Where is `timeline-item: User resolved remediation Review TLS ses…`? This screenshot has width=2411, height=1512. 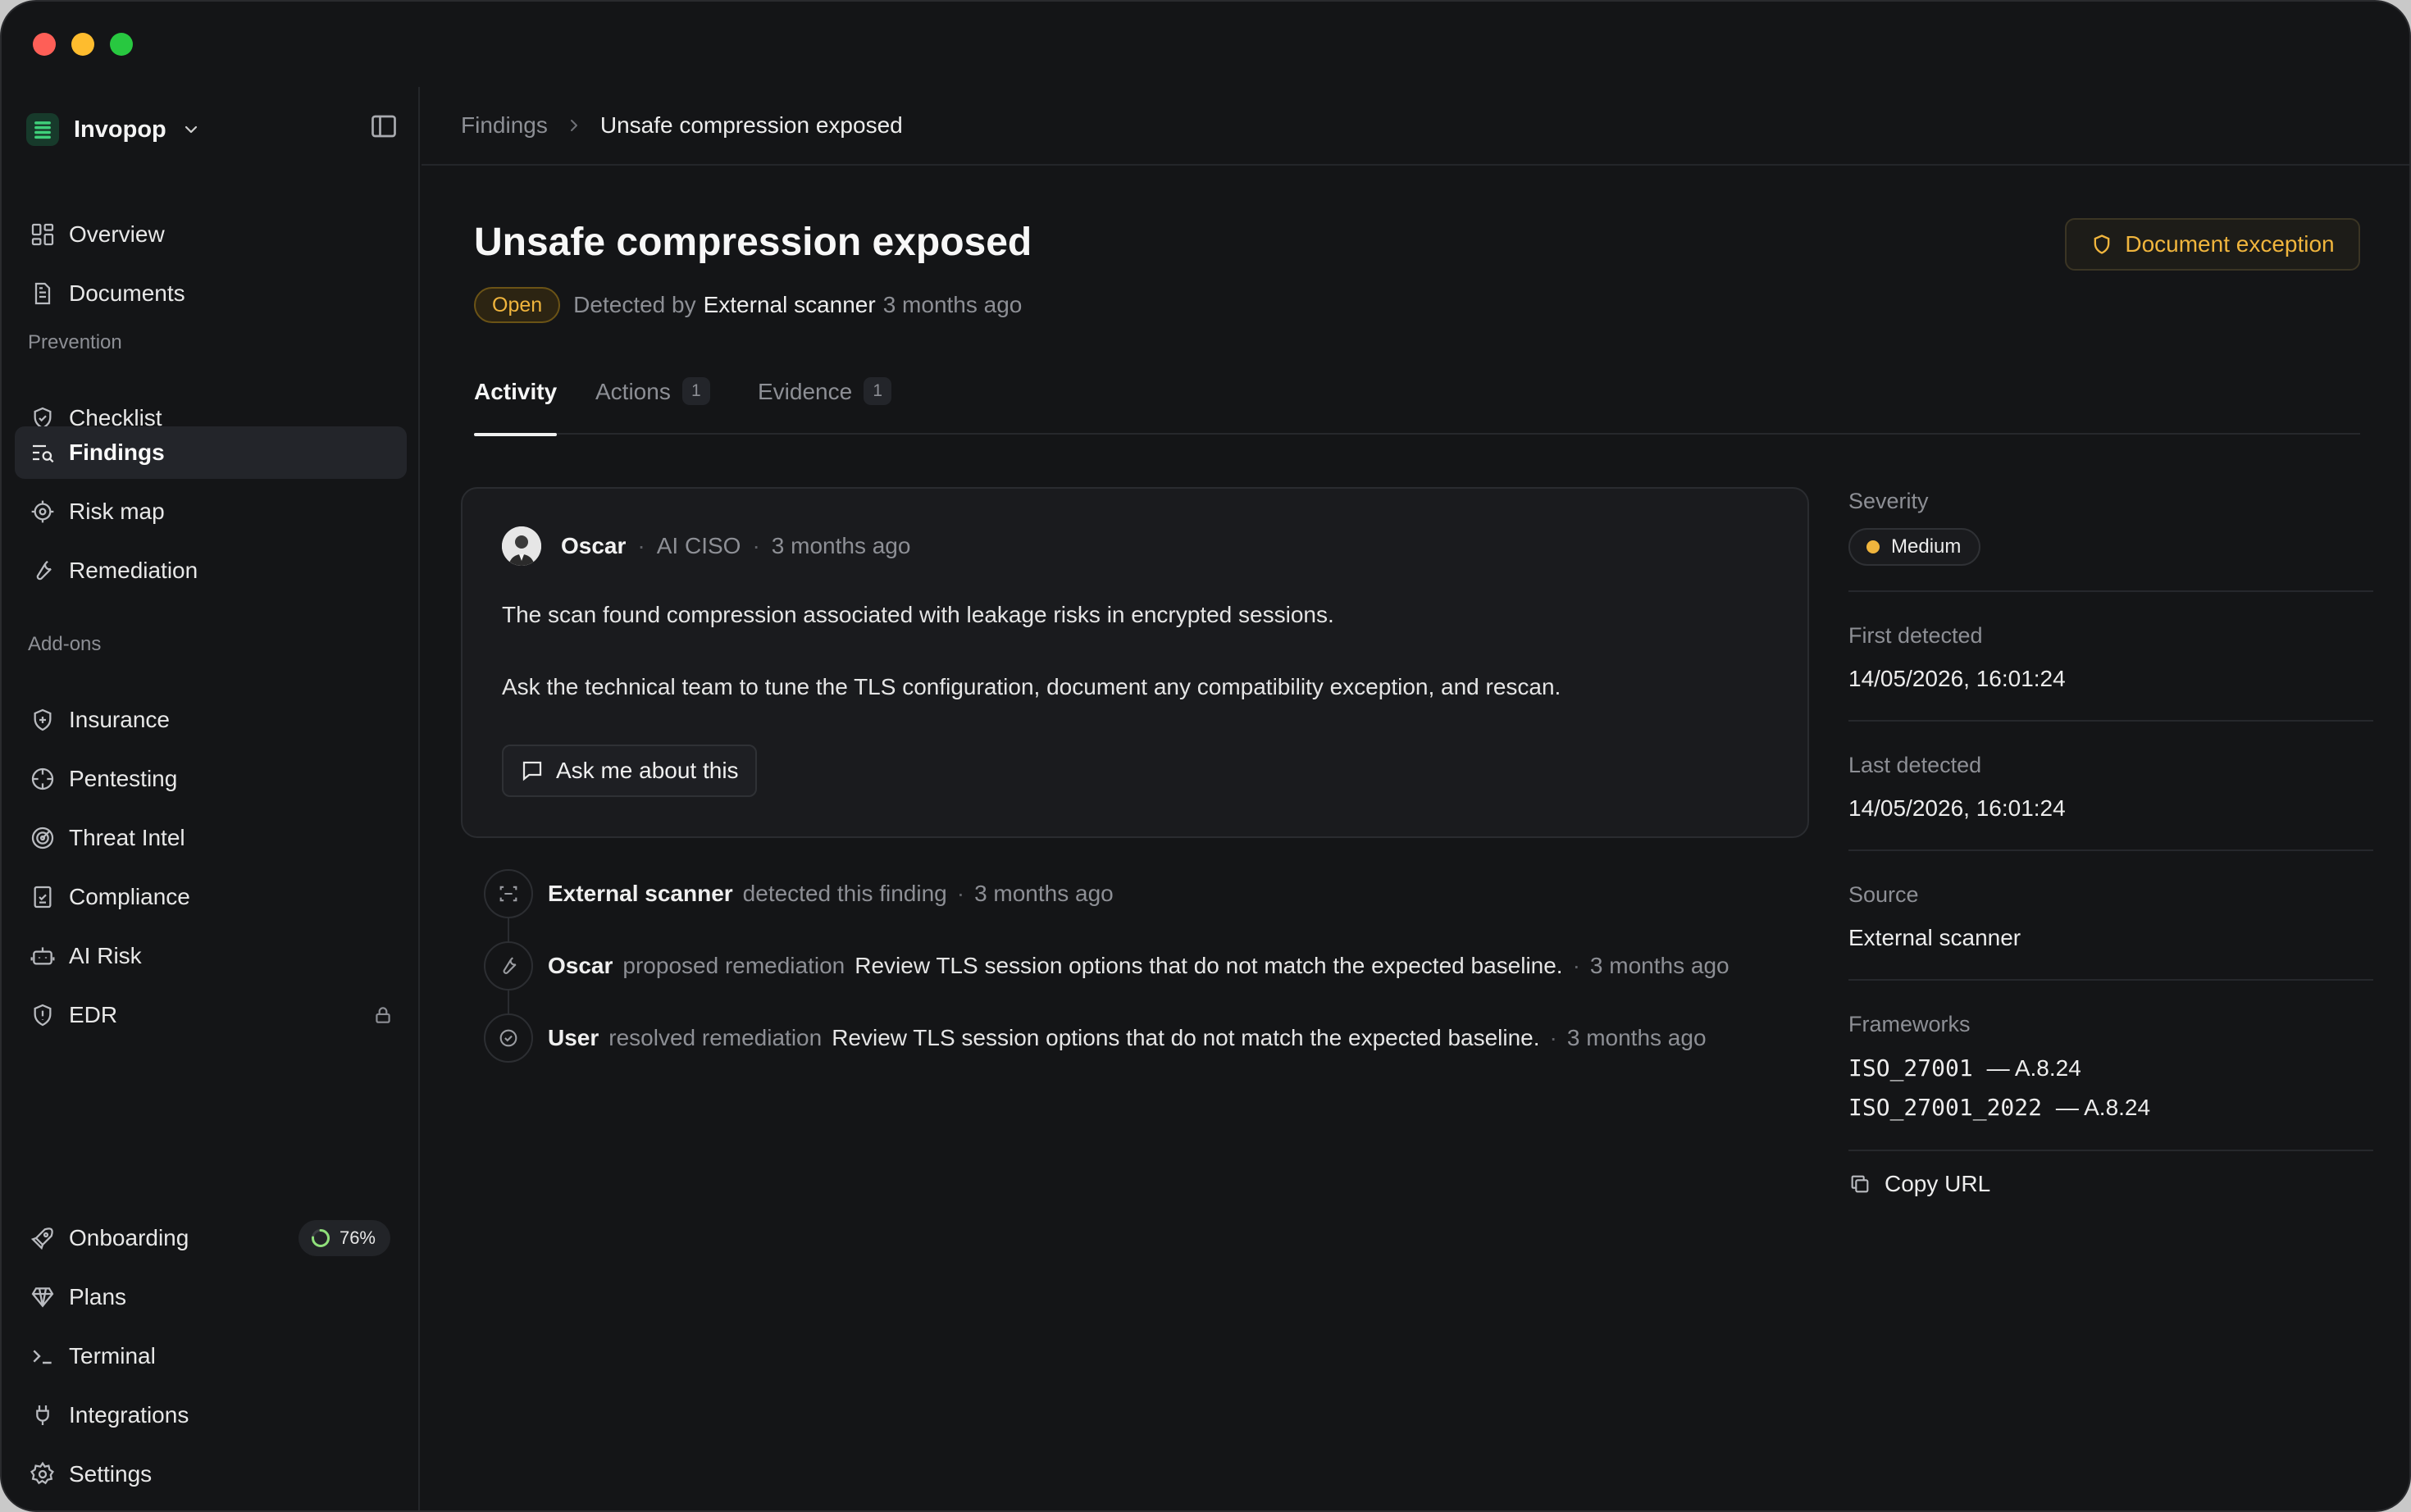 timeline-item: User resolved remediation Review TLS ses… is located at coordinates (1095, 1038).